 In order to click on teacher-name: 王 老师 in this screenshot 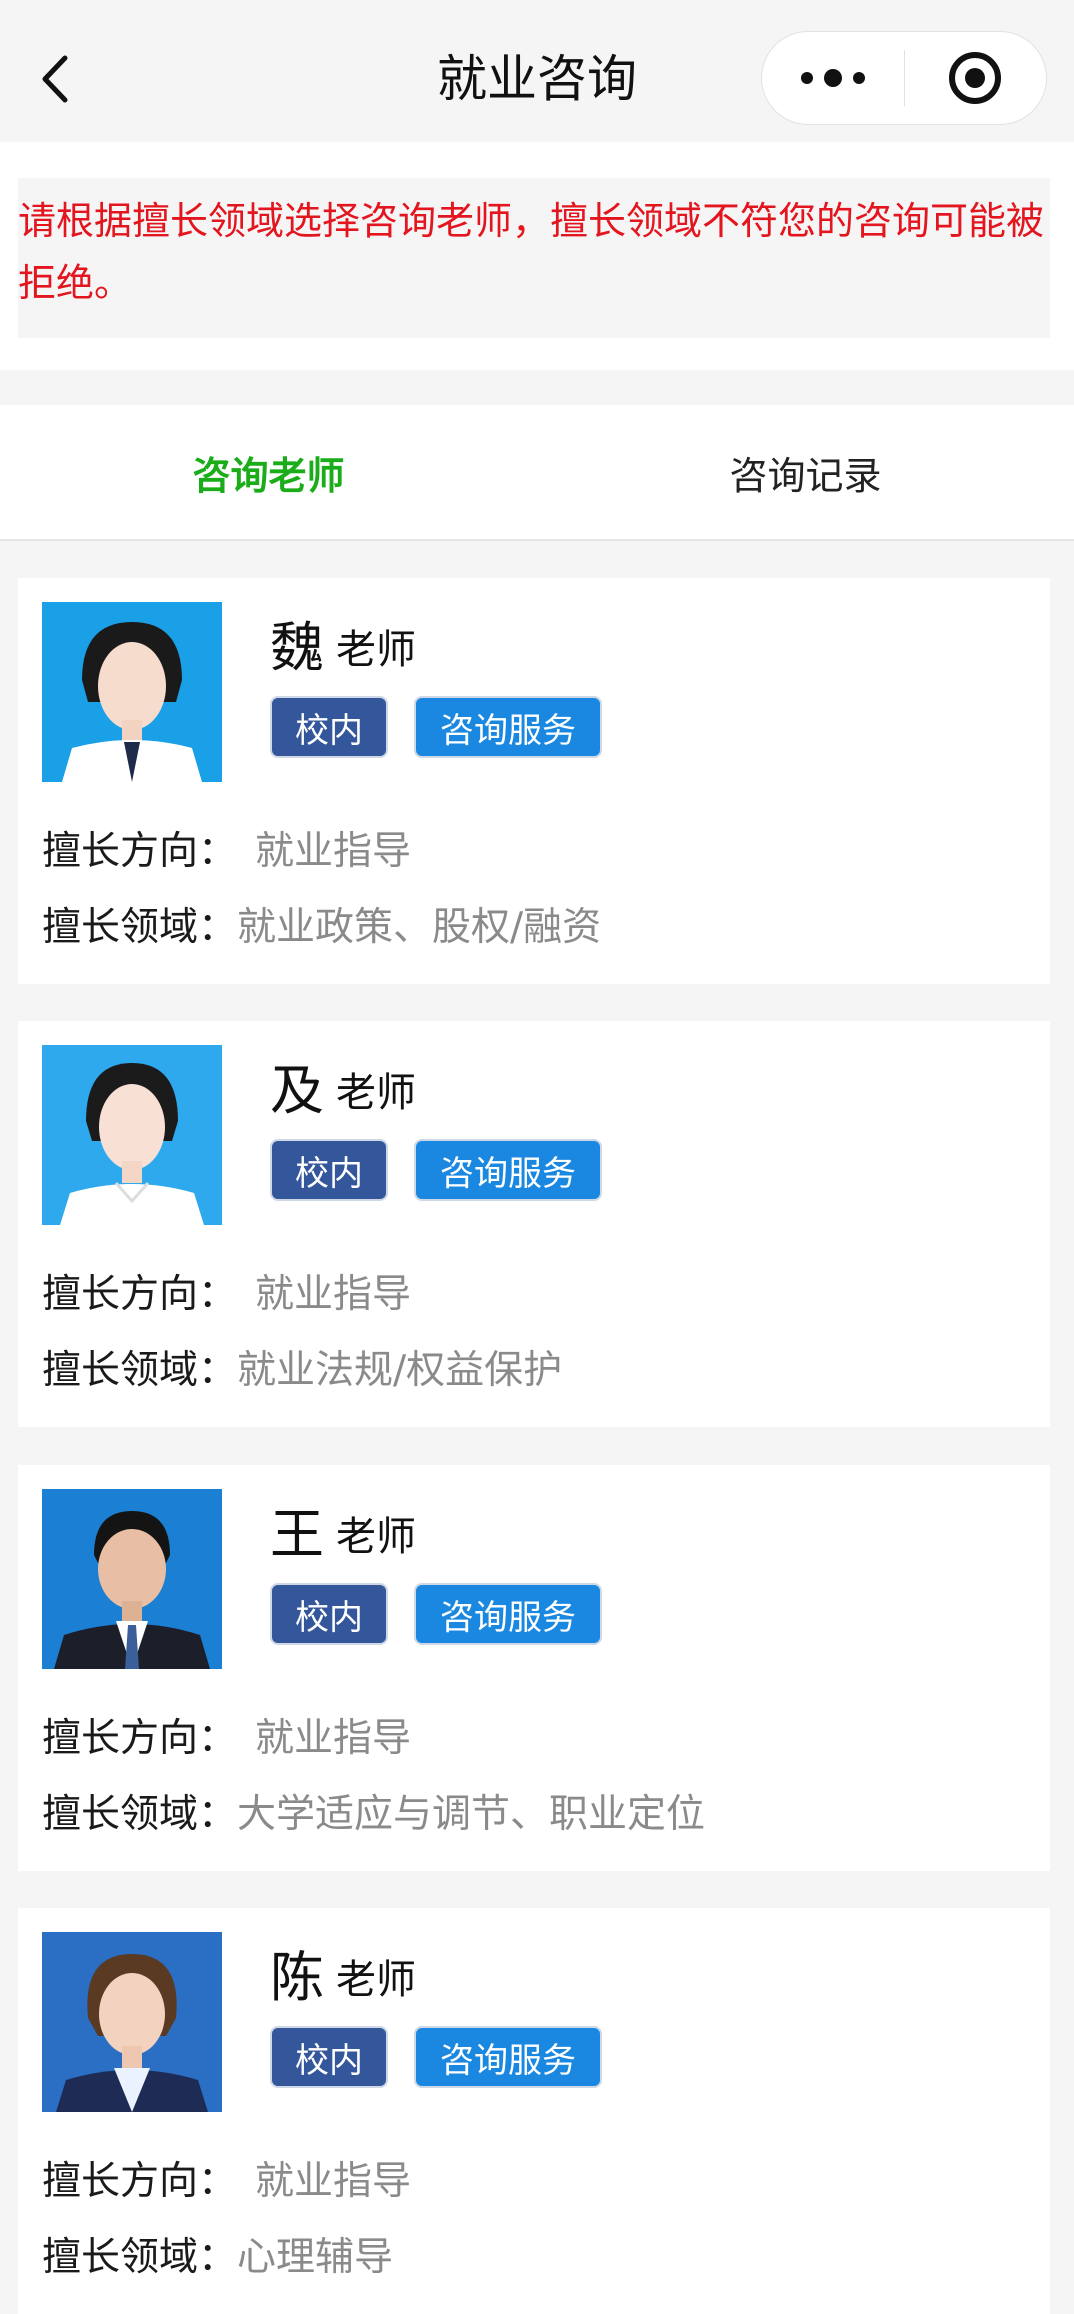, I will do `click(343, 1531)`.